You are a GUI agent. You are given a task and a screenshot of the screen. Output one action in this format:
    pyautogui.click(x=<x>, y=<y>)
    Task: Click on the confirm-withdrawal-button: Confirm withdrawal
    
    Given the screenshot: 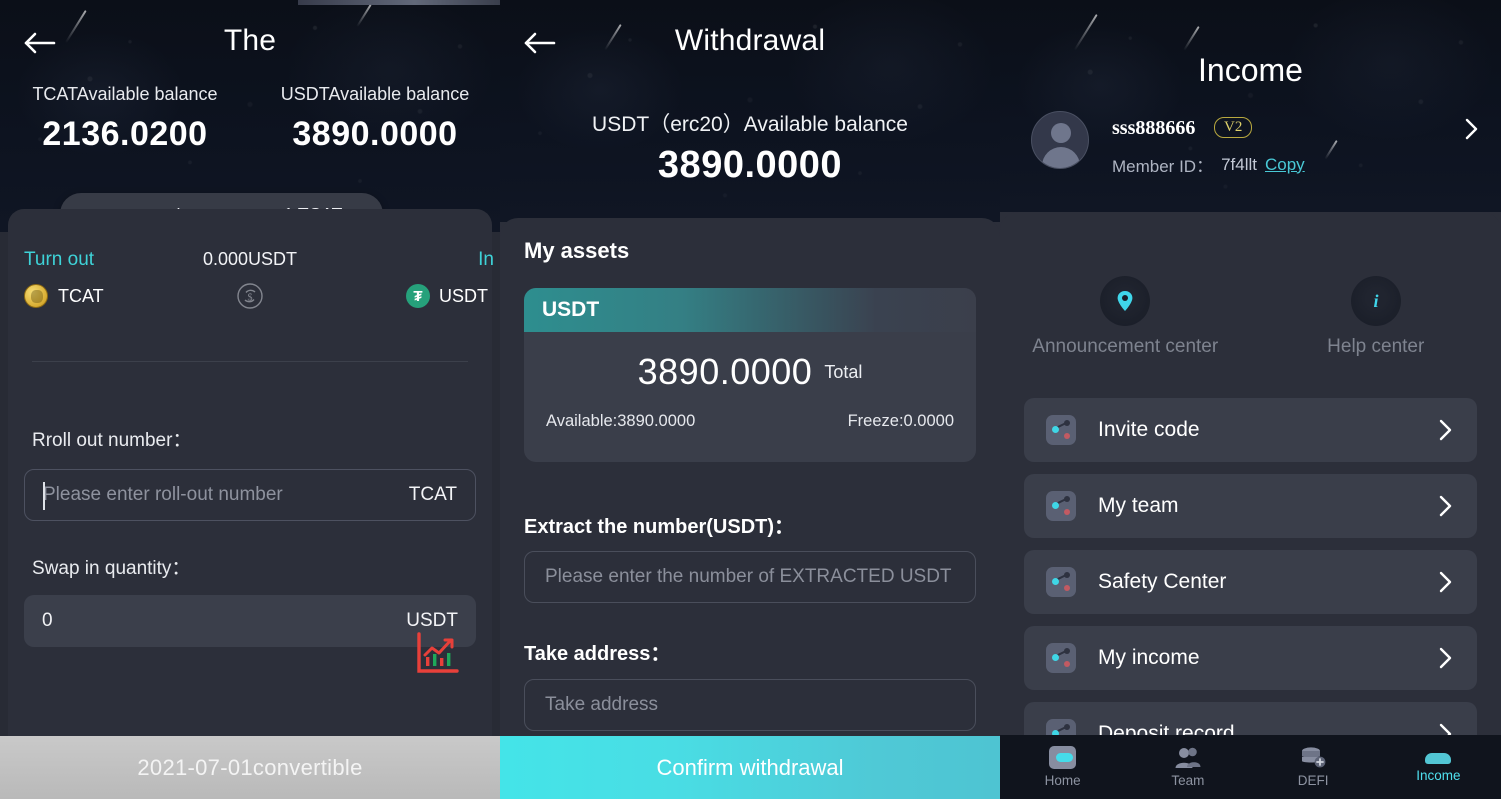 What is the action you would take?
    pyautogui.click(x=750, y=767)
    